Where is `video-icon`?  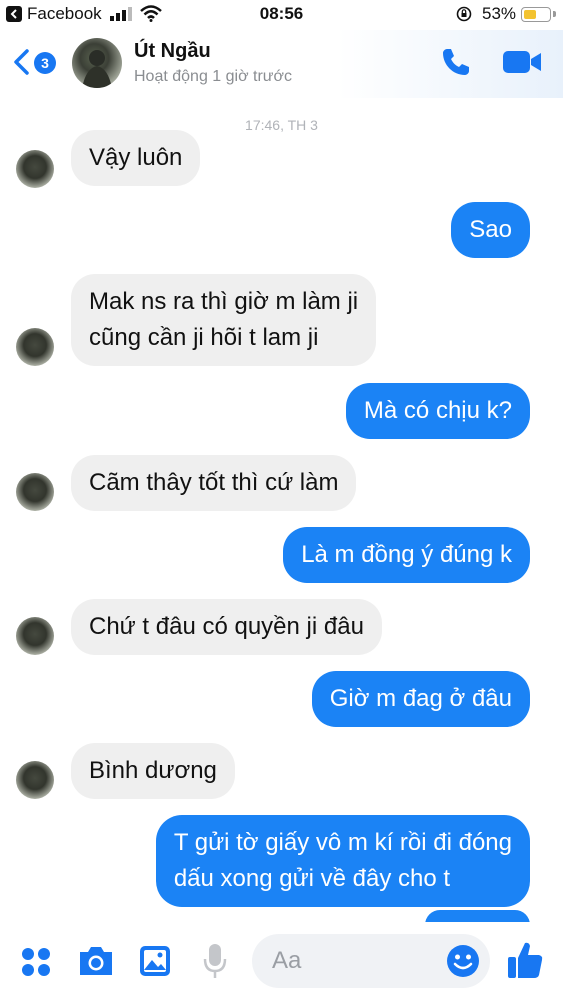
video-icon is located at coordinates (522, 62).